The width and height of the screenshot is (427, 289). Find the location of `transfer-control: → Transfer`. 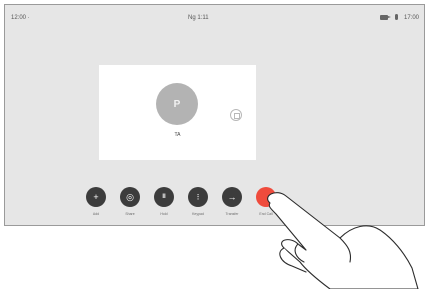

transfer-control: → Transfer is located at coordinates (232, 201).